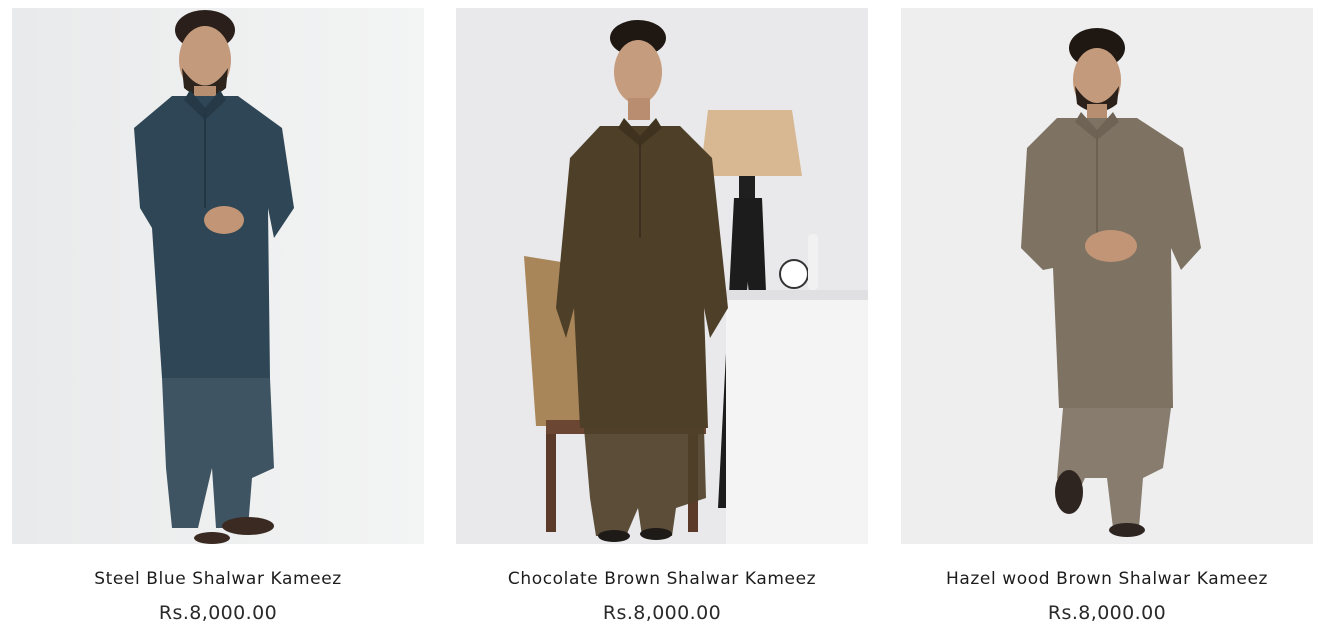 Image resolution: width=1321 pixels, height=638 pixels. I want to click on product-title: Chocolate Brown Shalwar Kameez, so click(662, 579).